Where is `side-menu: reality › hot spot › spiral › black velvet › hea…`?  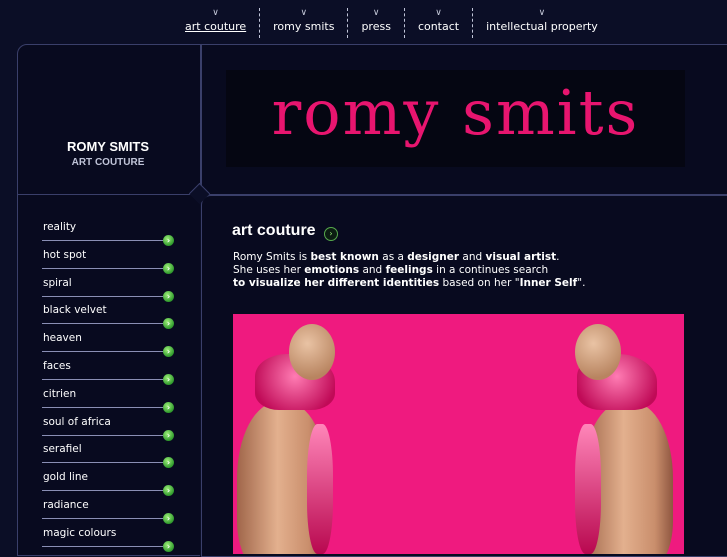
side-menu: reality › hot spot › spiral › black velvet › hea… is located at coordinates (110, 386).